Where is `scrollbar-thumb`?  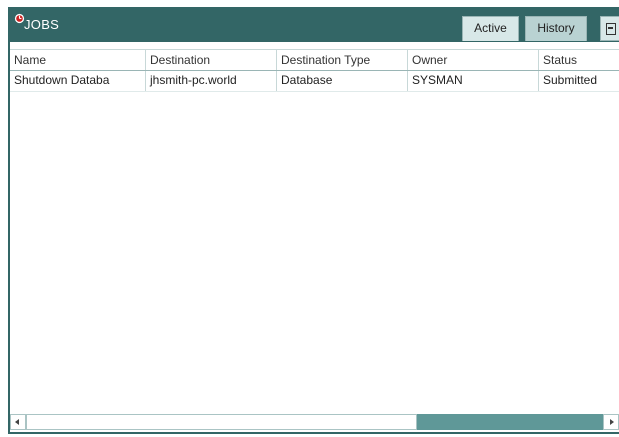 scrollbar-thumb is located at coordinates (221, 422).